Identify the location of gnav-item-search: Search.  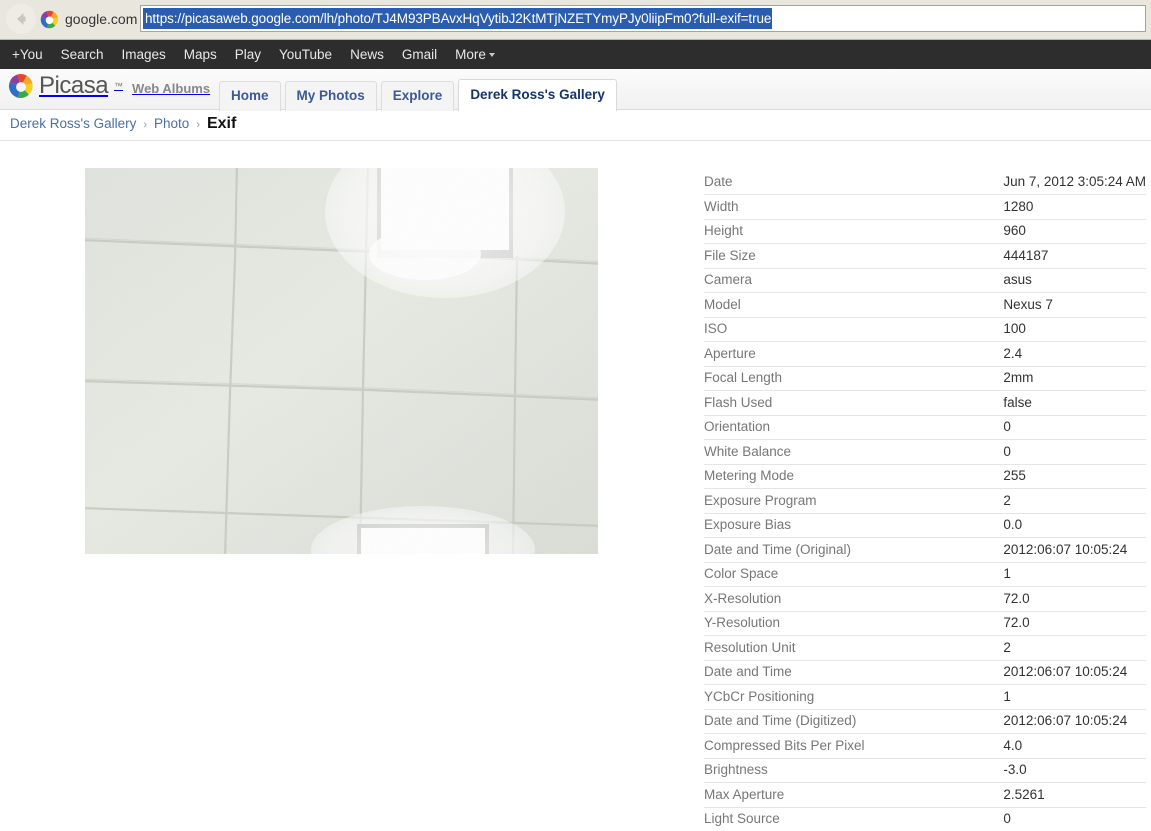
(82, 54).